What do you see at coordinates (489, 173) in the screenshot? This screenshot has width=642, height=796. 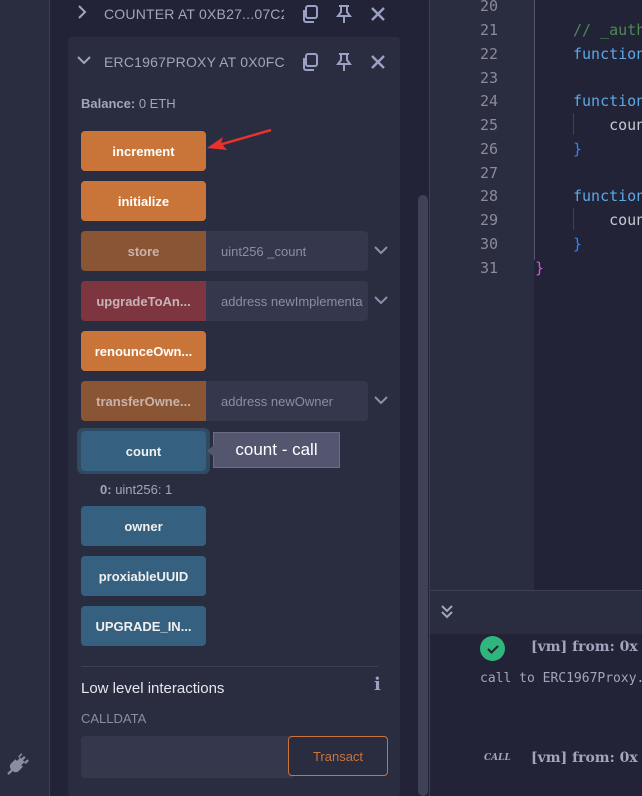 I see `code-line: 27` at bounding box center [489, 173].